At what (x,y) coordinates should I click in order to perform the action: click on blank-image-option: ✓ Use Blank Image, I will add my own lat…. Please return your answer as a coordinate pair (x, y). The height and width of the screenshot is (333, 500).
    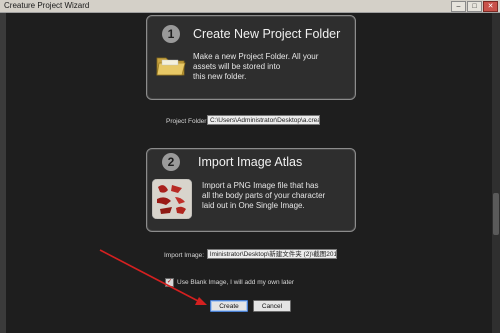
    Looking at the image, I should click on (229, 282).